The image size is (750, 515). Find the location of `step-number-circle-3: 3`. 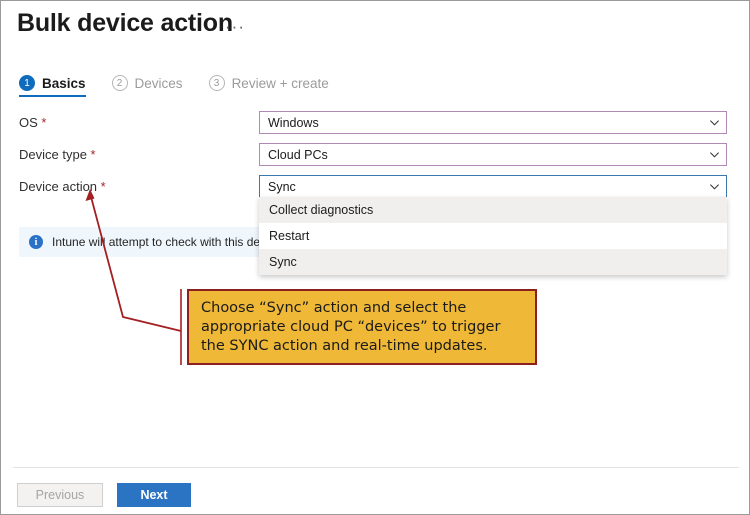

step-number-circle-3: 3 is located at coordinates (216, 83).